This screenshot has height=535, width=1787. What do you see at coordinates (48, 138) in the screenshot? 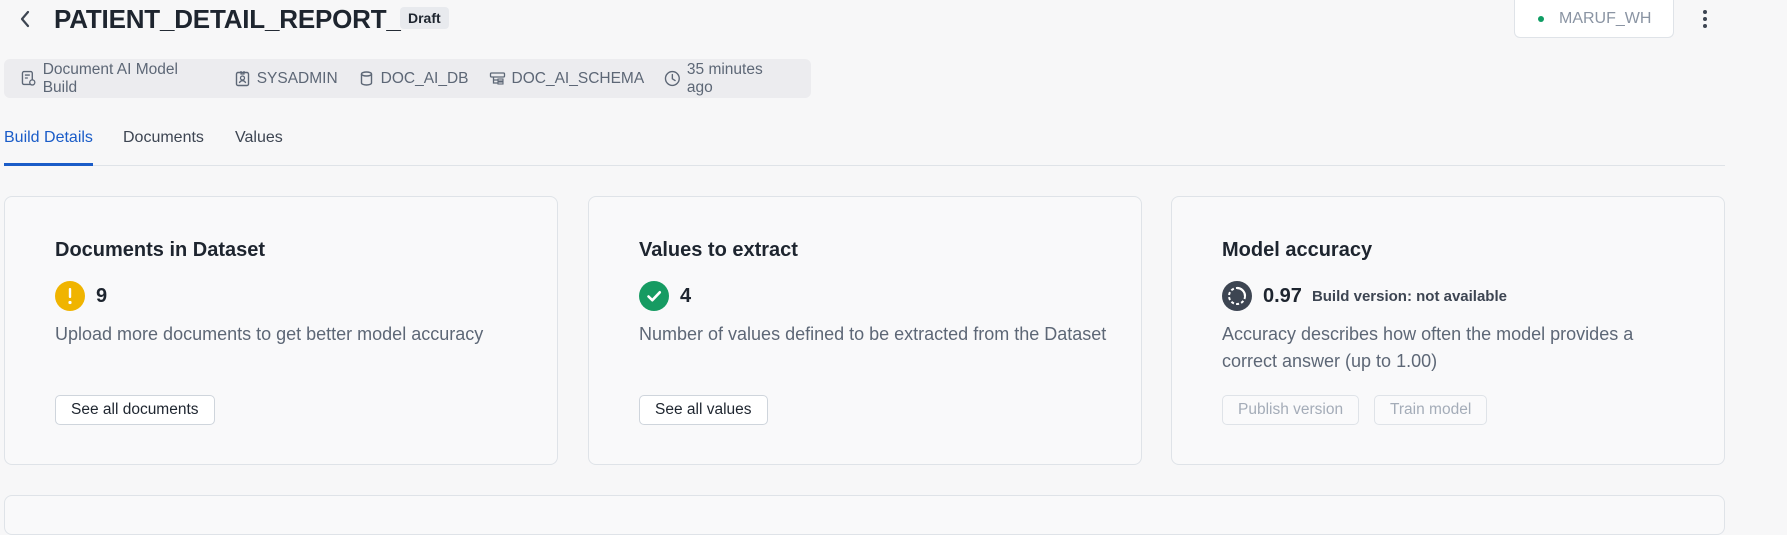
I see `tab-build-details: Build Details` at bounding box center [48, 138].